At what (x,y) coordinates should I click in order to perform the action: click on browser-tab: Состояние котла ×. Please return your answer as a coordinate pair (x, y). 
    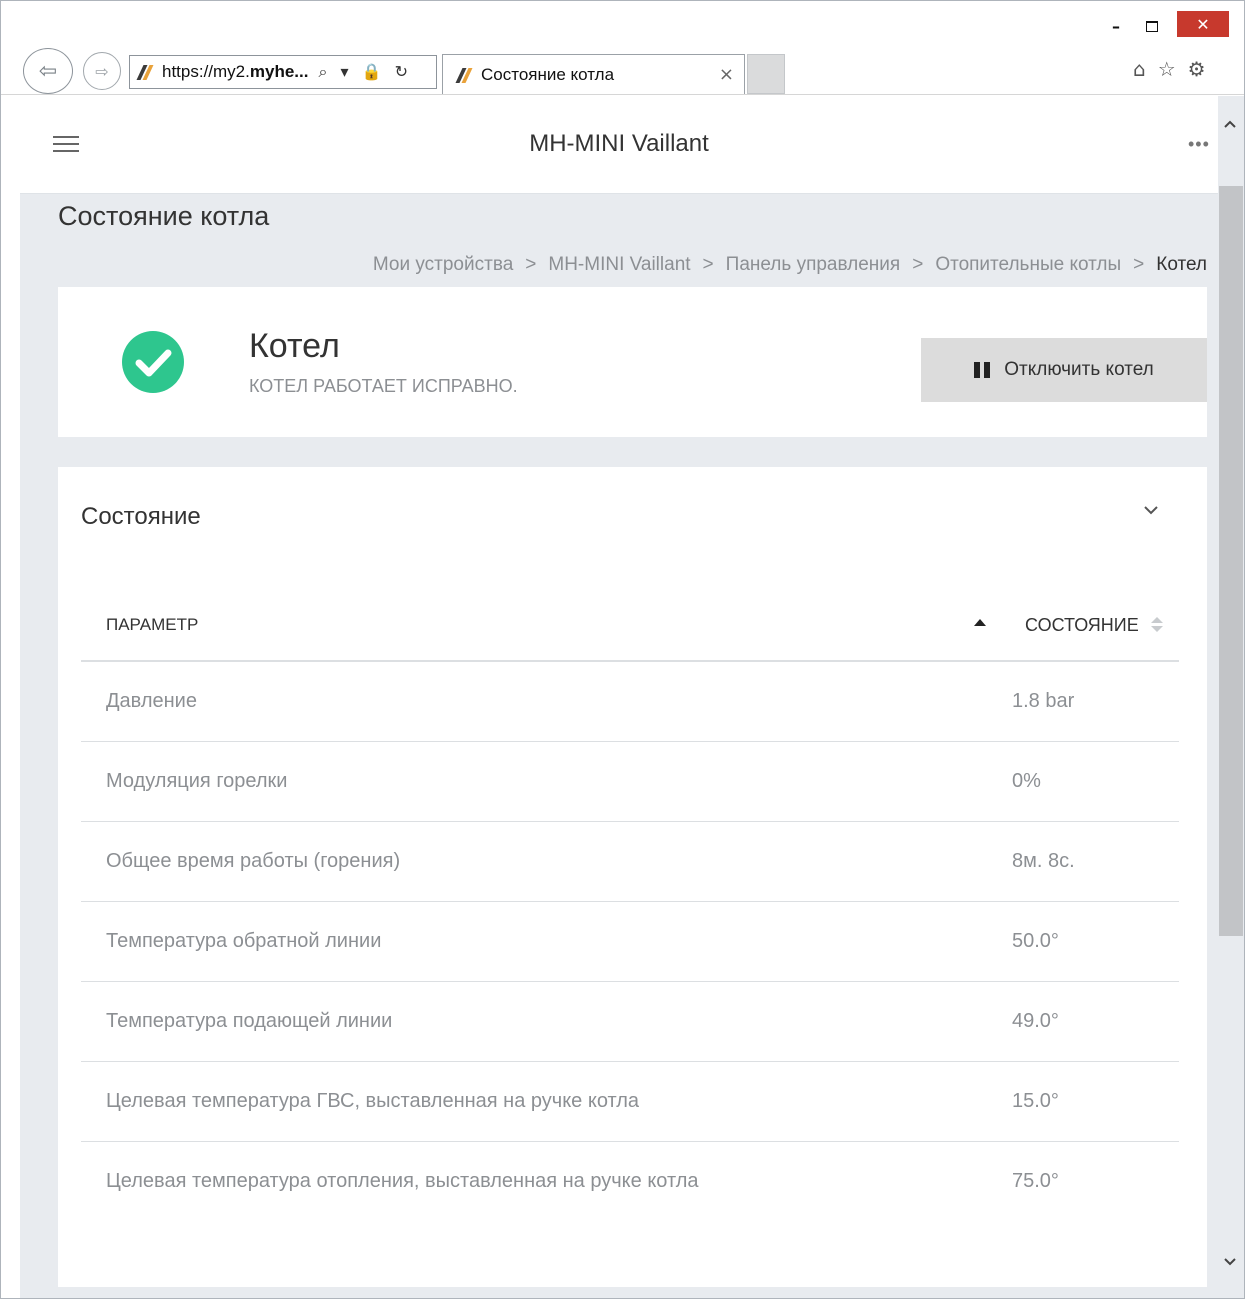
    Looking at the image, I should click on (593, 74).